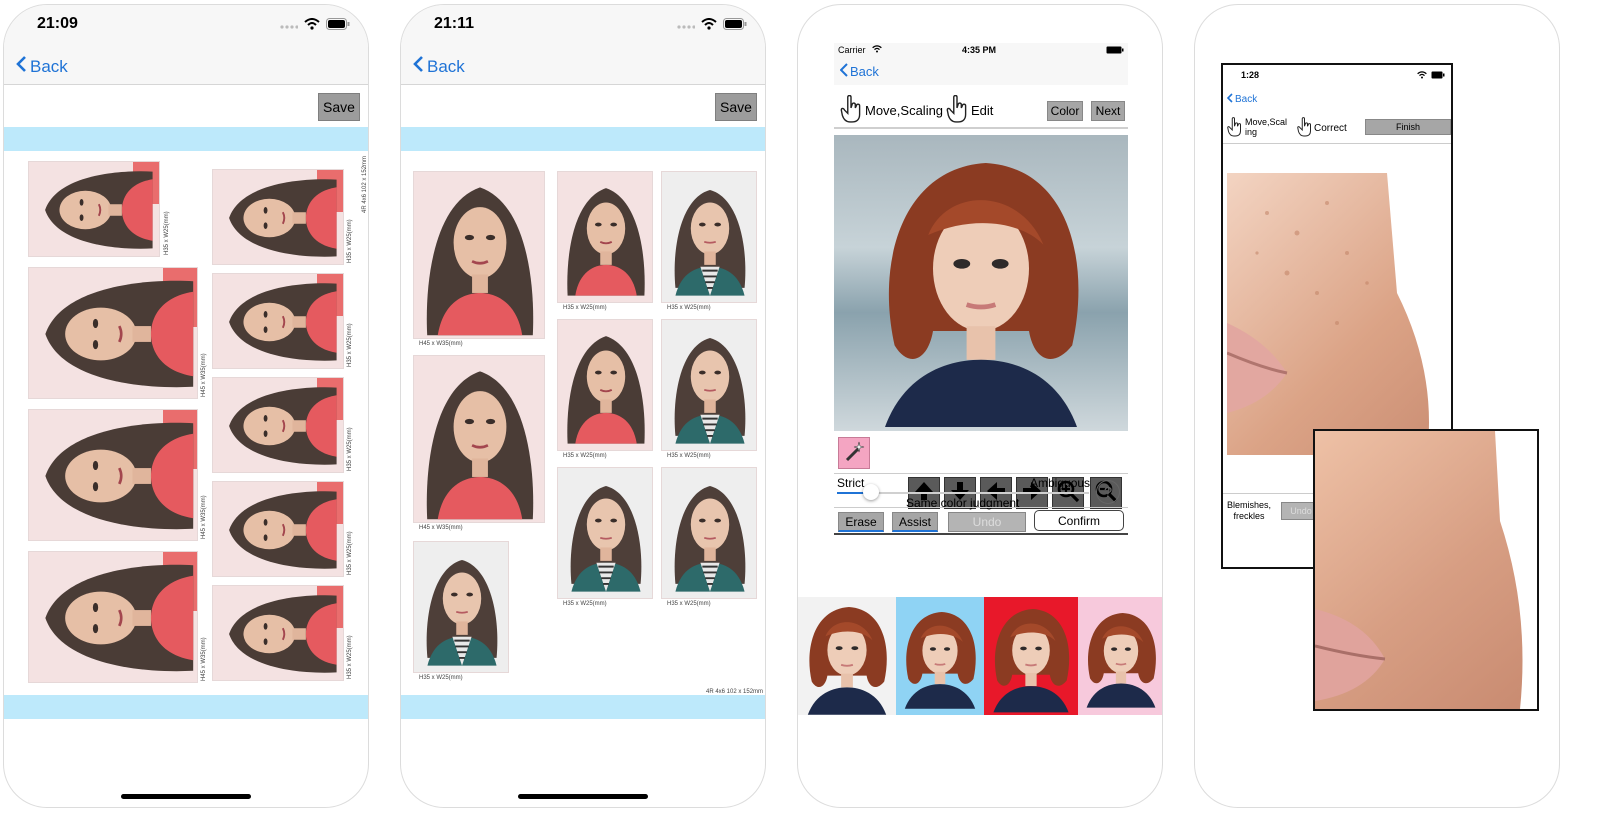  I want to click on color-button: Color, so click(1065, 111).